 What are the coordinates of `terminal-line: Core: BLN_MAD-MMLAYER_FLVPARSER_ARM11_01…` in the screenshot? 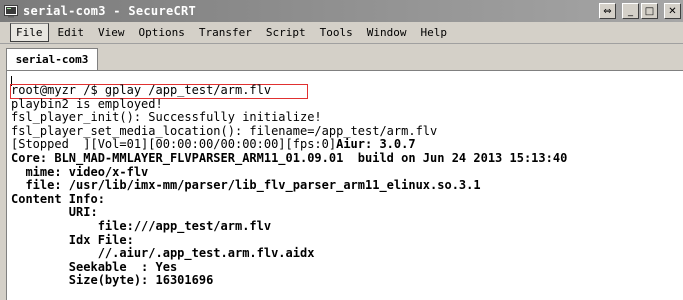 It's located at (289, 158).